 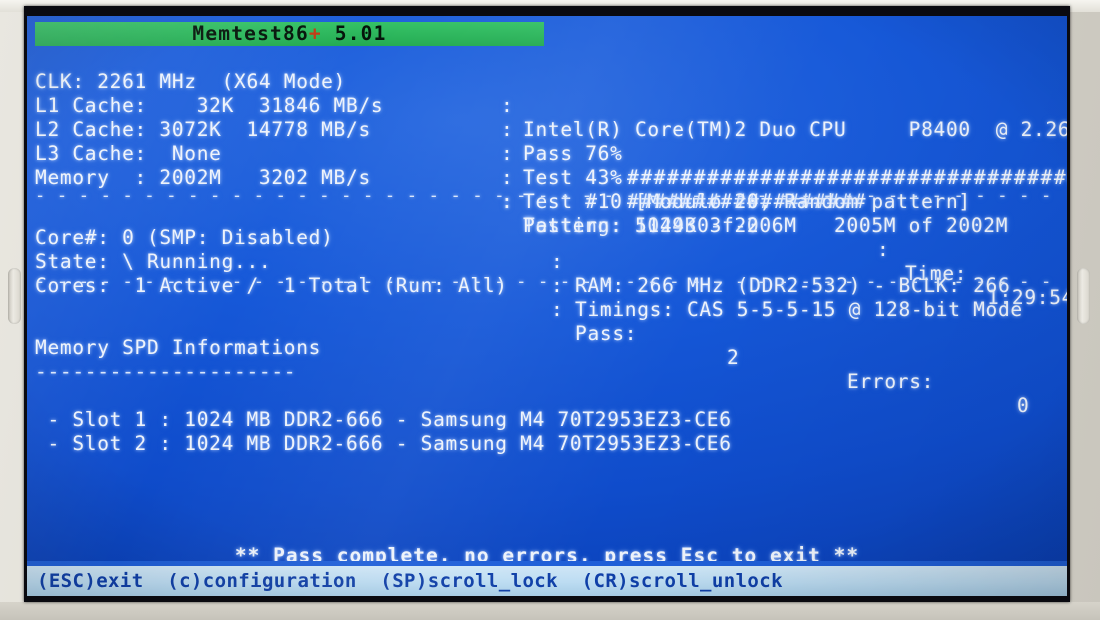 What do you see at coordinates (550, 611) in the screenshot?
I see `bezel-bottom-shadow` at bounding box center [550, 611].